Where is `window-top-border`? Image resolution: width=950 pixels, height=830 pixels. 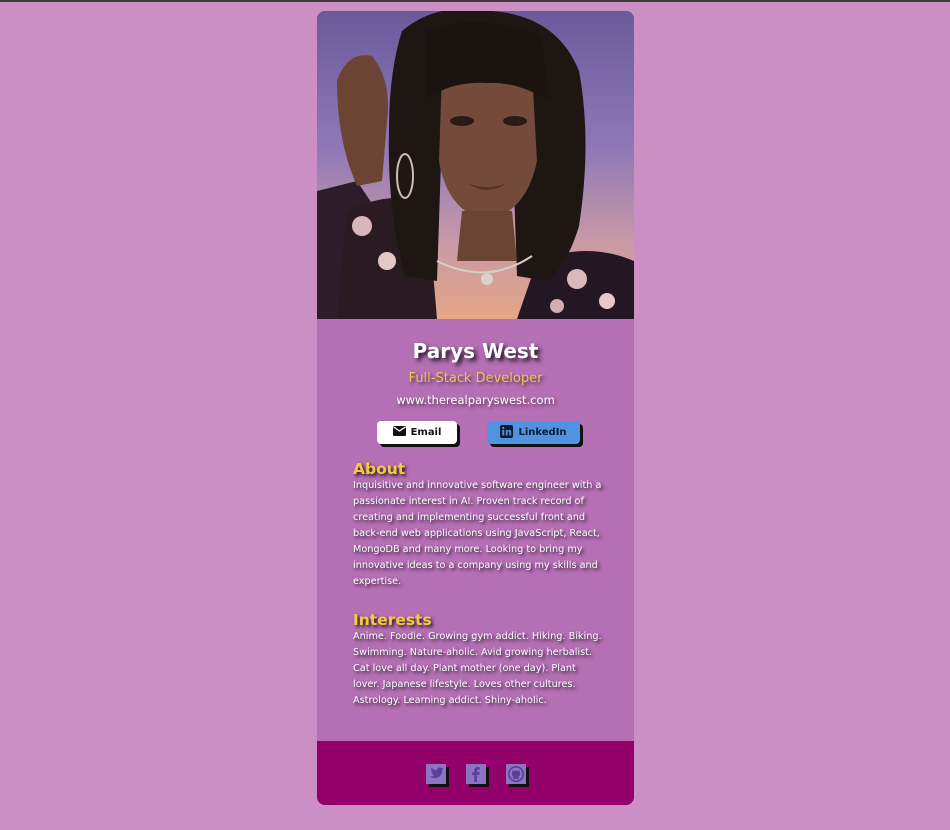
window-top-border is located at coordinates (475, 1).